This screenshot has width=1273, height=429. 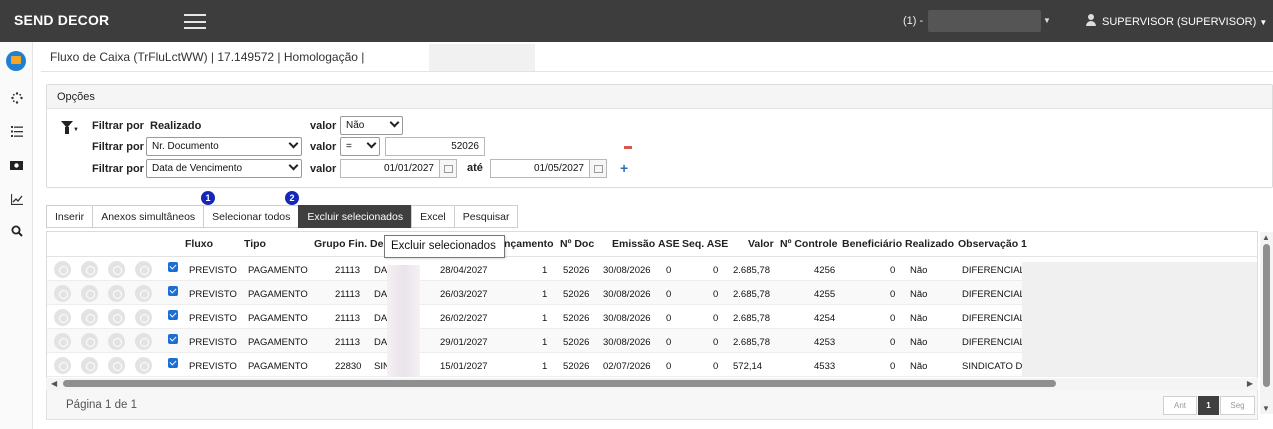 I want to click on col-nr-controle: Nº Controle, so click(x=809, y=244).